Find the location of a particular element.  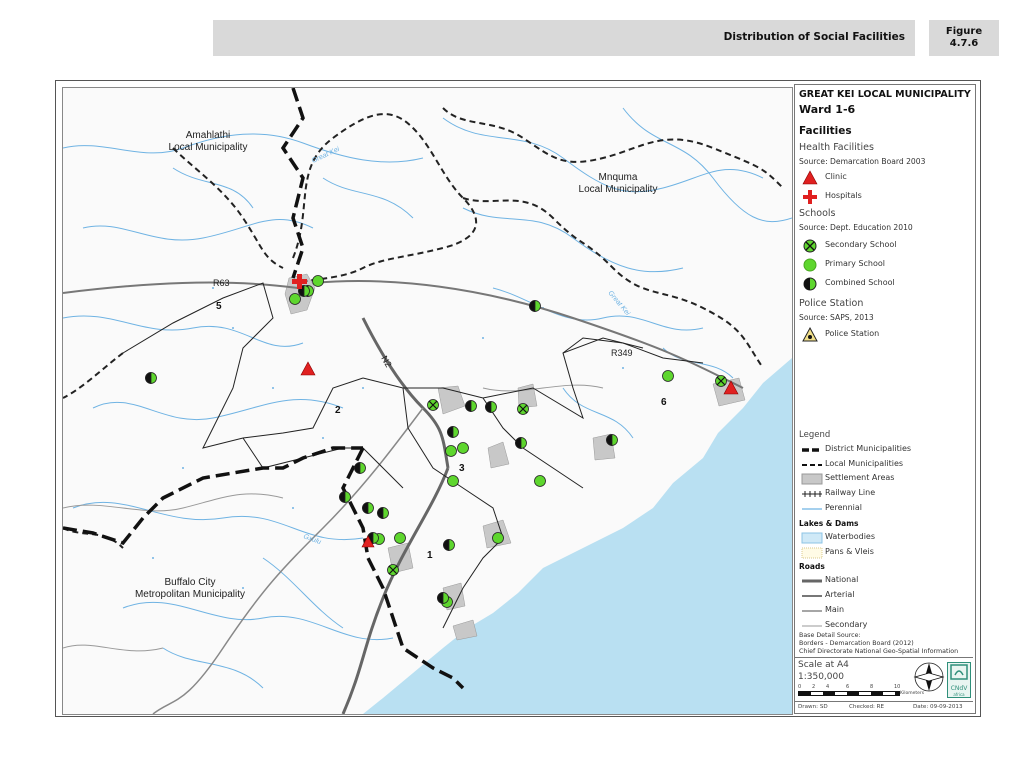

arterial-label: Arterial is located at coordinates (840, 594).